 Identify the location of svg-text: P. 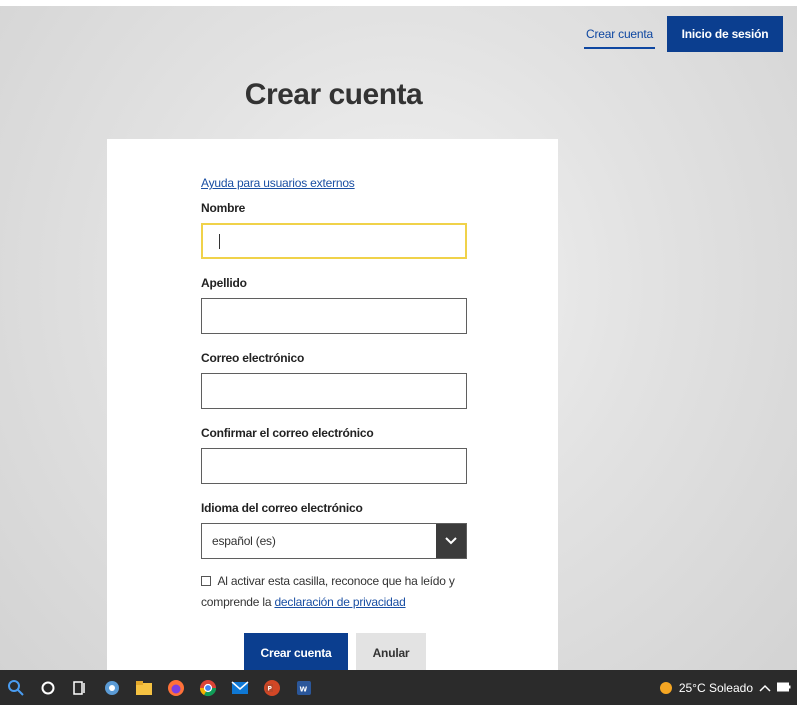
(270, 688).